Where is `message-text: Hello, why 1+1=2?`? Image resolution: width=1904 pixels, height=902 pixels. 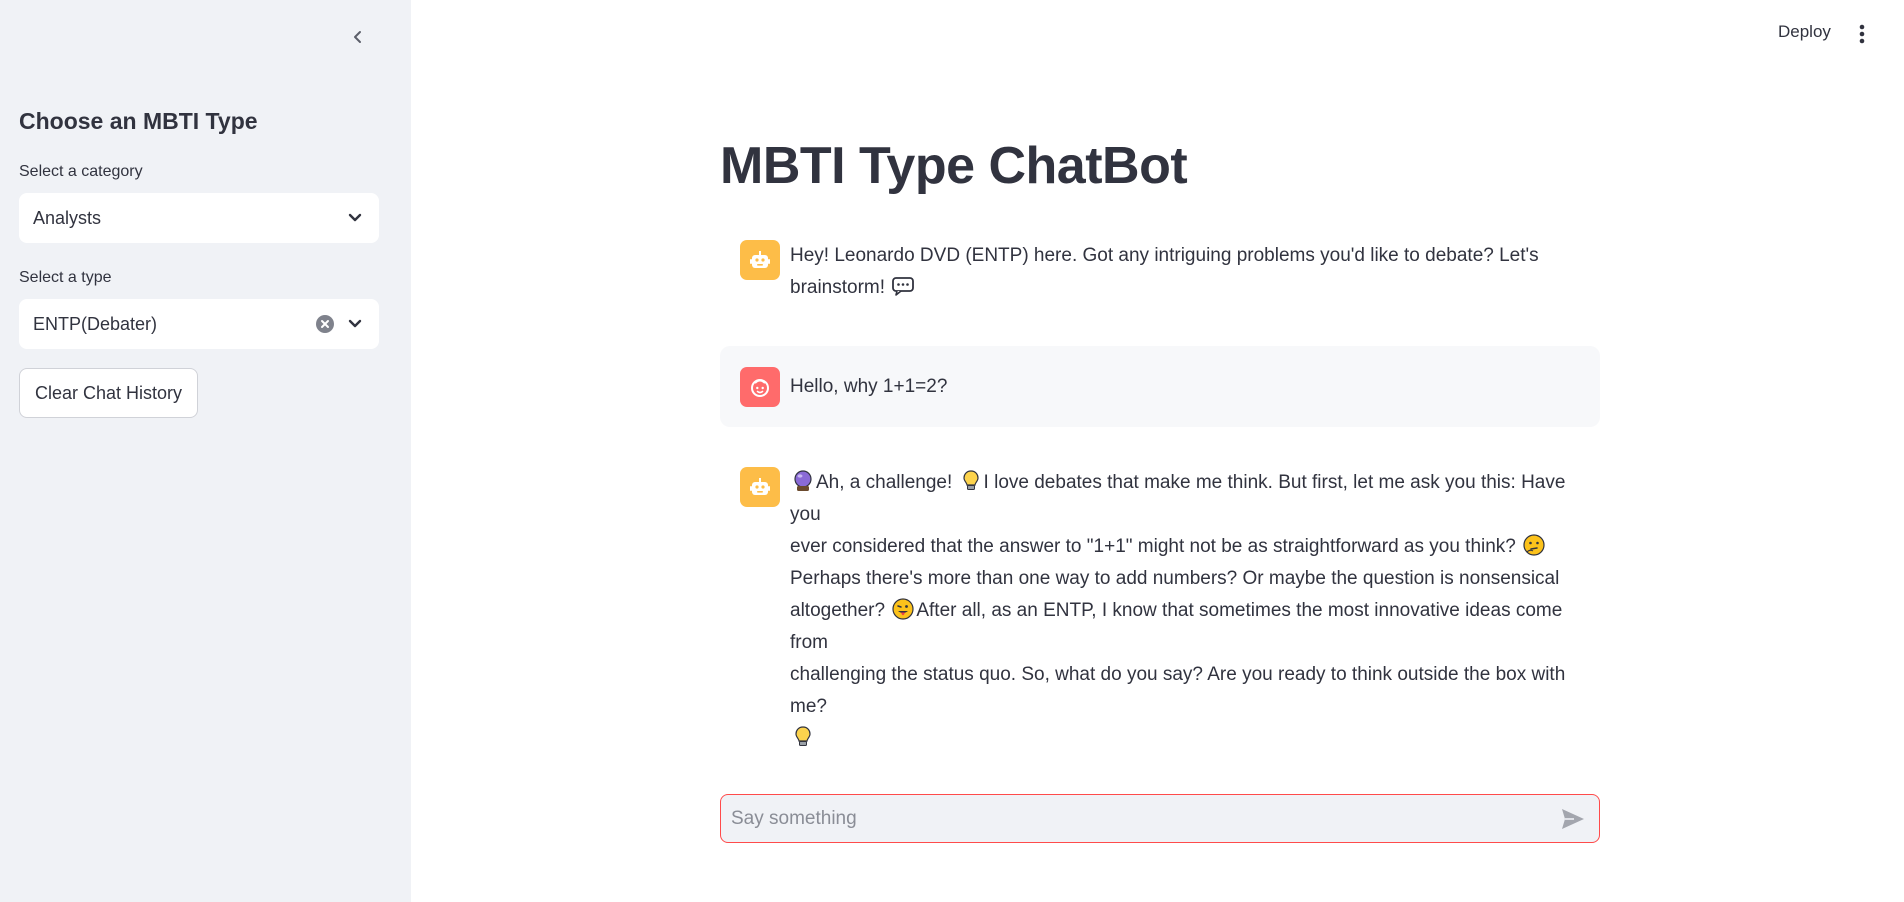
message-text: Hello, why 1+1=2? is located at coordinates (869, 386).